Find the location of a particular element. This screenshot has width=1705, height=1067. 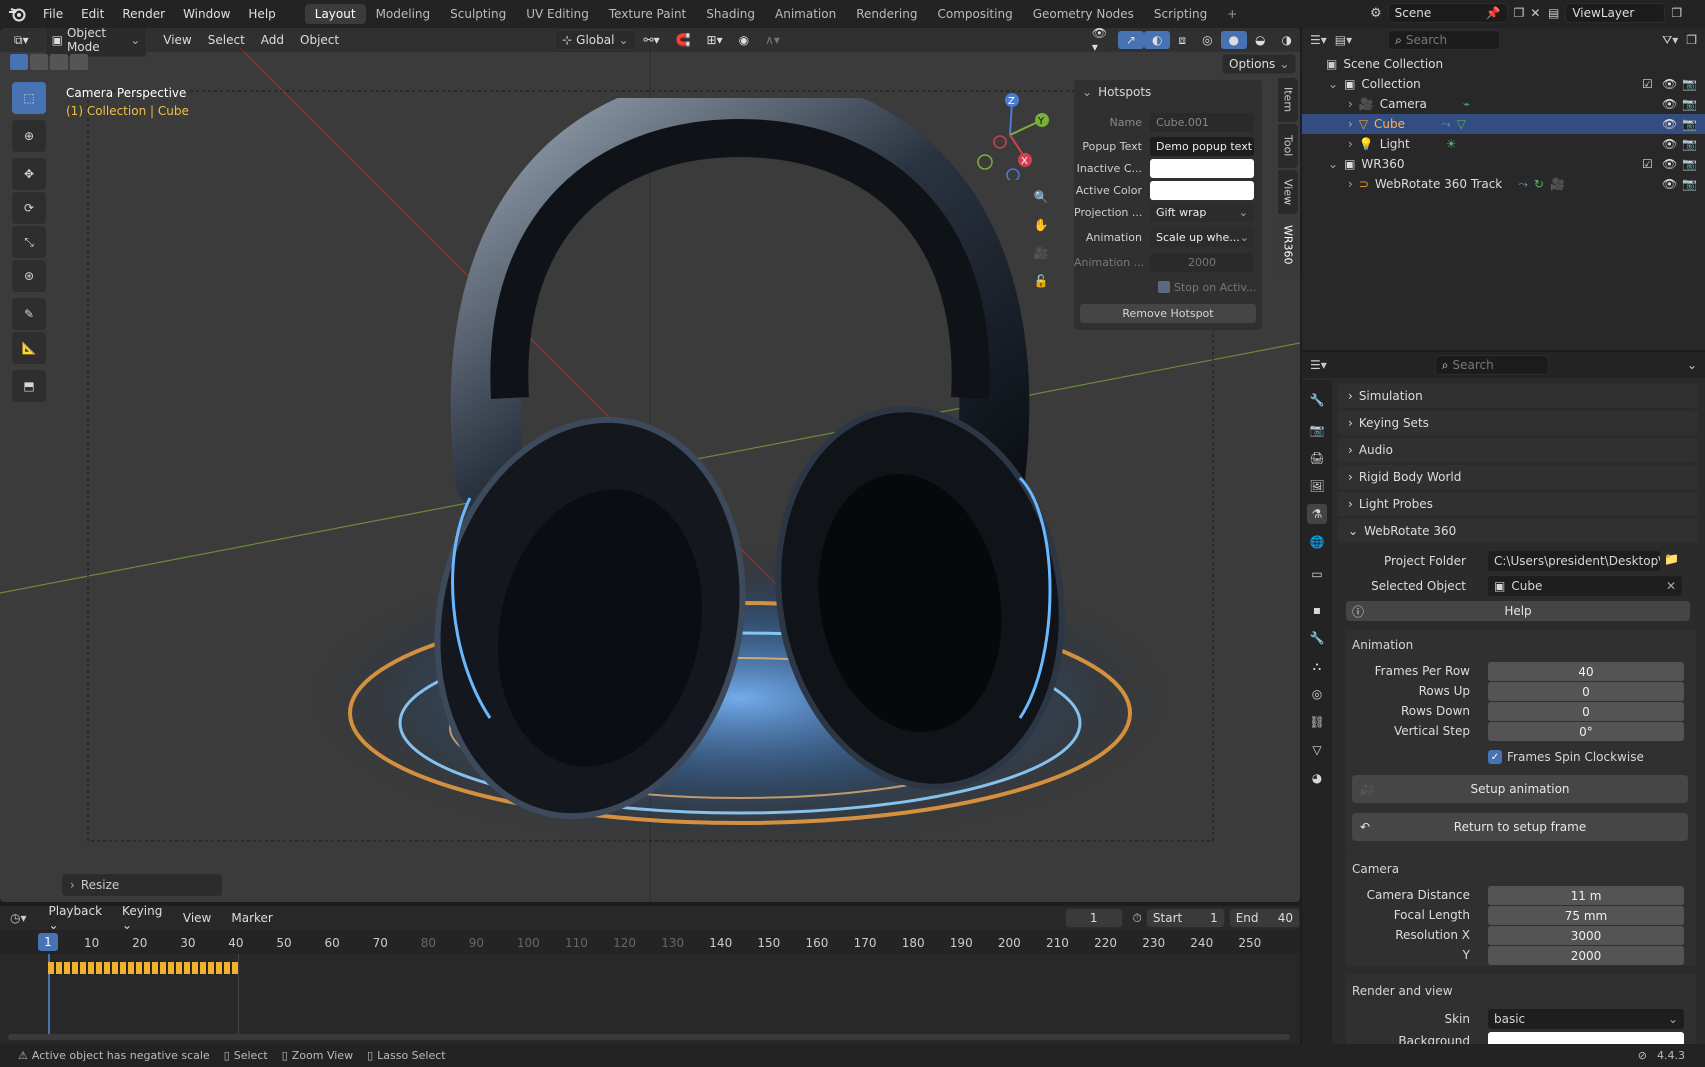

keyframes-strip is located at coordinates (143, 968).